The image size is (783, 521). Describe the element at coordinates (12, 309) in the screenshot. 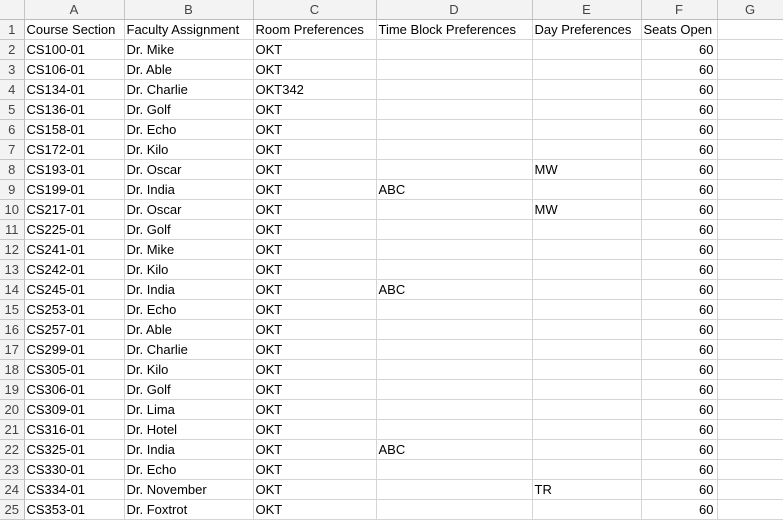

I see `row-header: 15` at that location.